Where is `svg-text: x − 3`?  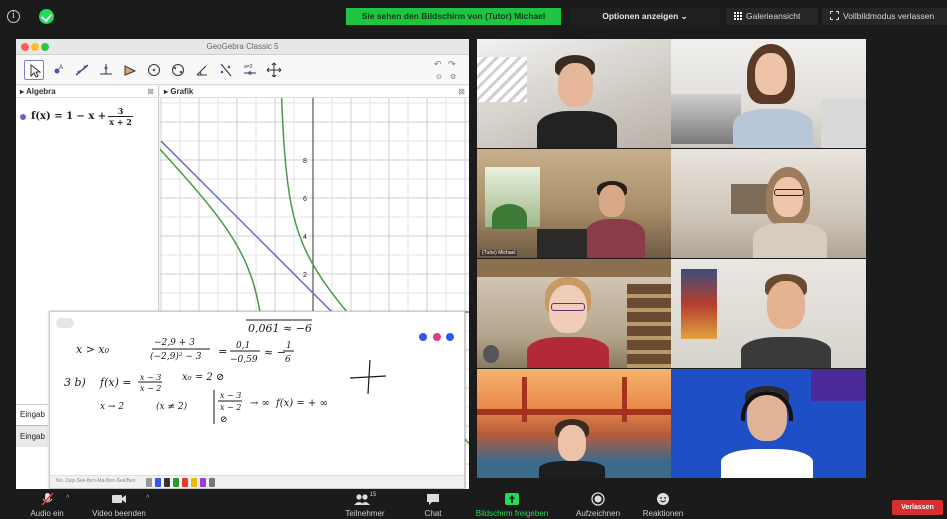 svg-text: x − 3 is located at coordinates (230, 395).